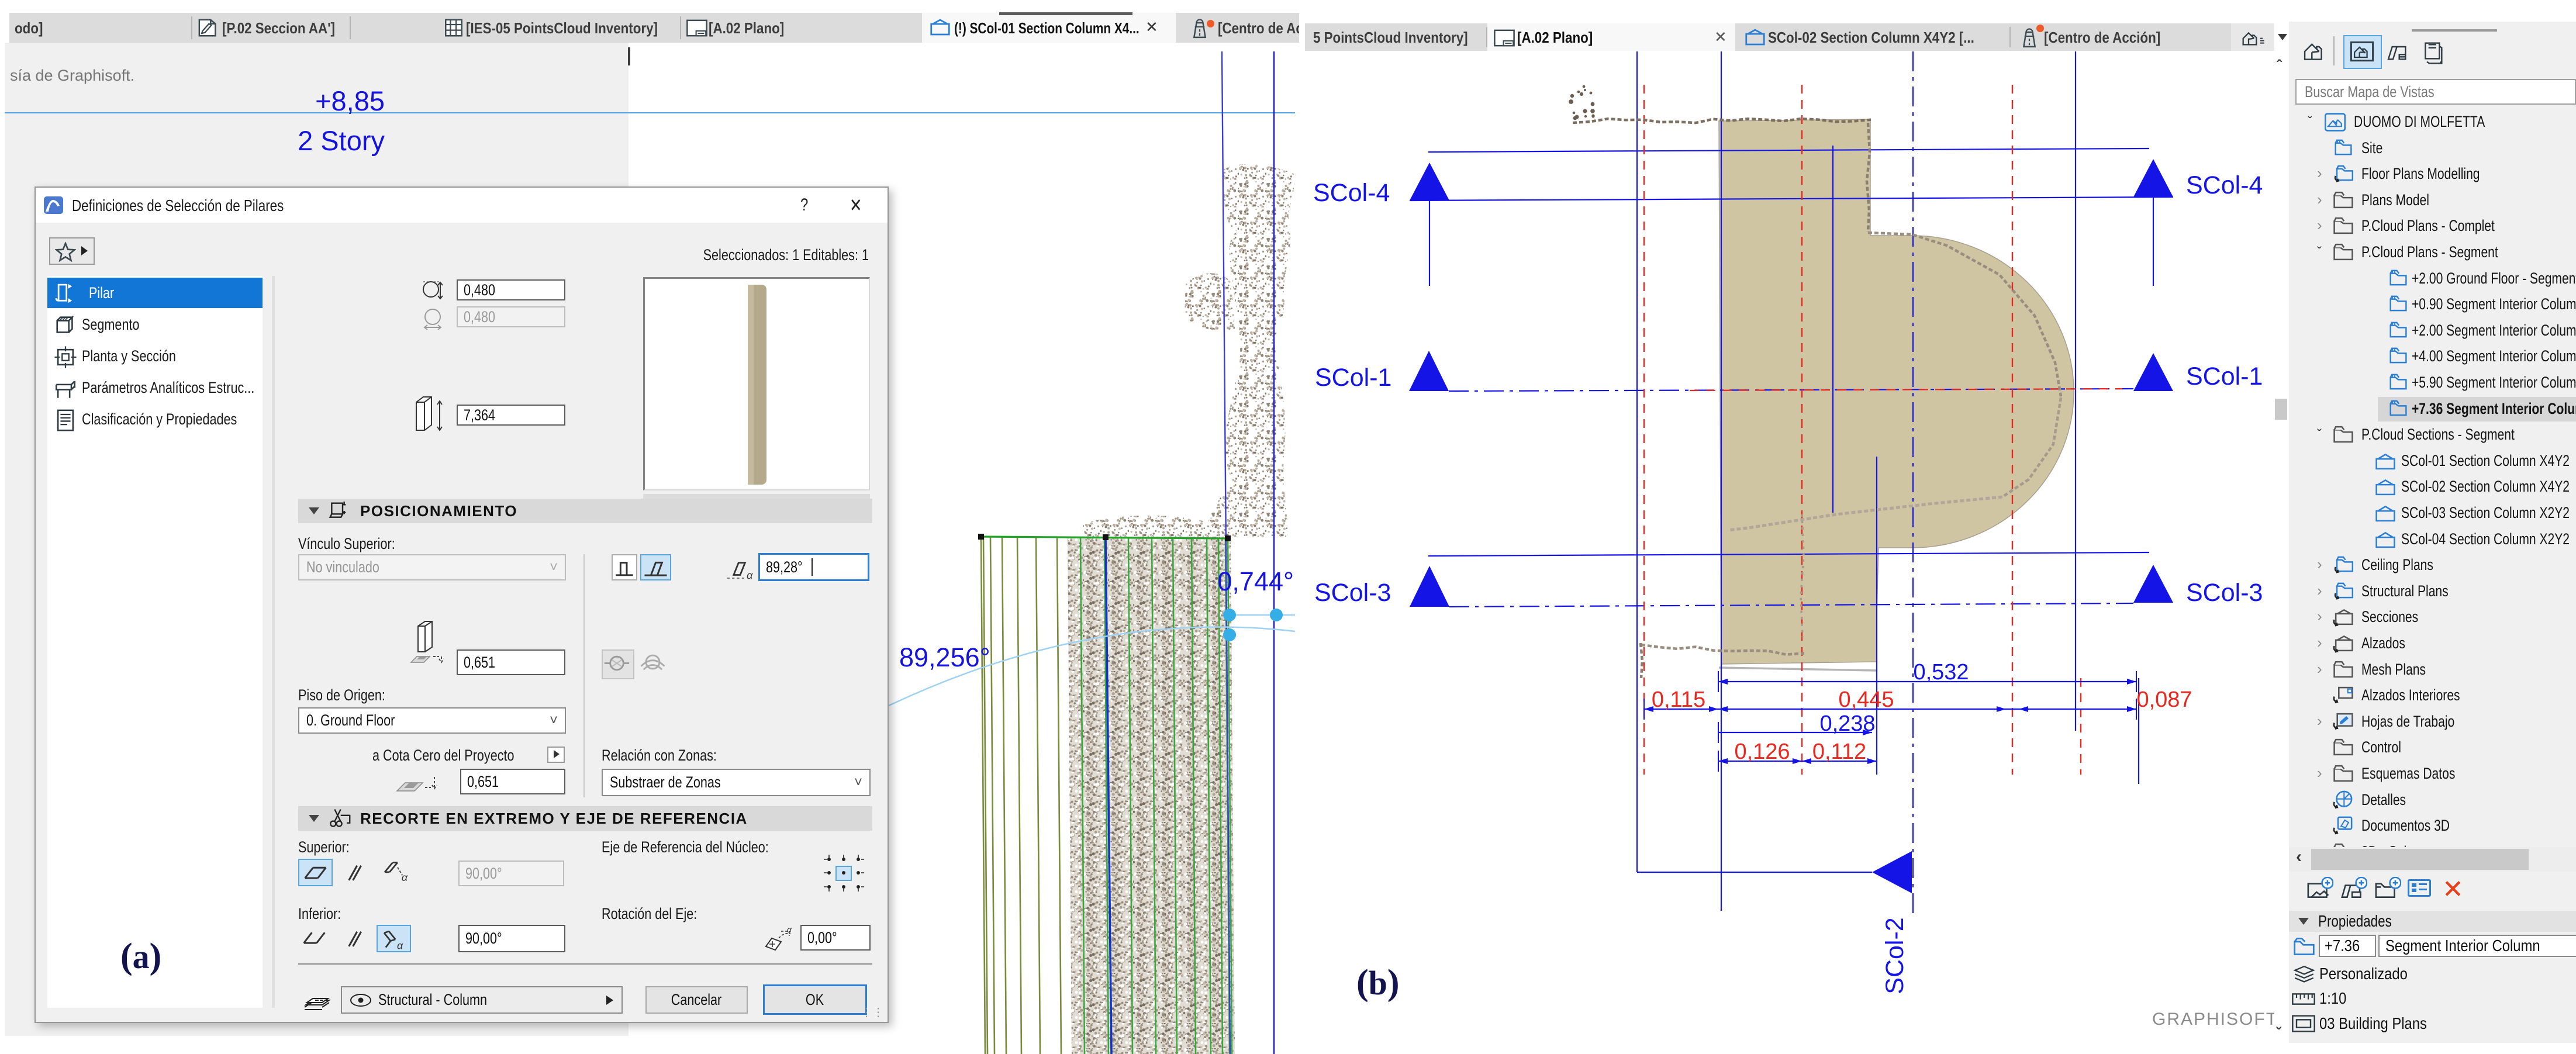  I want to click on svg-text: SCol-2, so click(1895, 956).